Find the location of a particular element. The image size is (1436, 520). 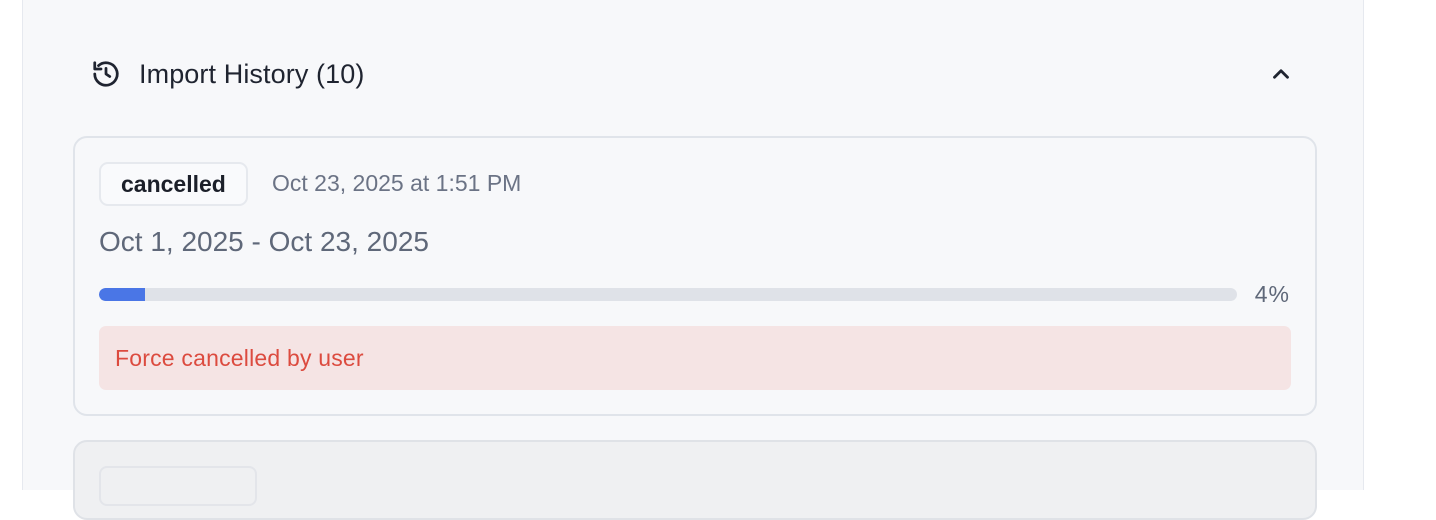

history-icon is located at coordinates (106, 74).